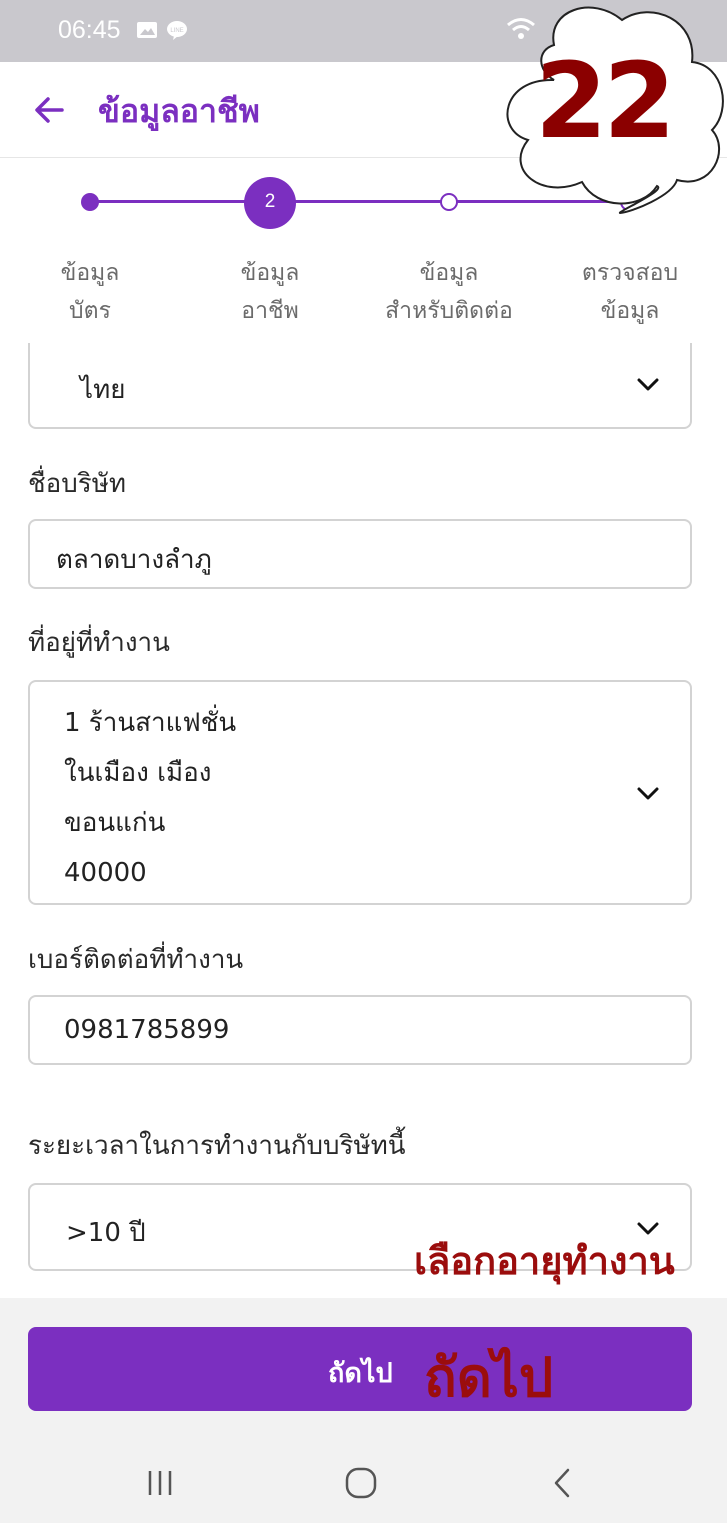 Image resolution: width=727 pixels, height=1523 pixels. Describe the element at coordinates (544, 1260) in the screenshot. I see `select-duration-annotation: เลือกอายุทำงาน` at that location.